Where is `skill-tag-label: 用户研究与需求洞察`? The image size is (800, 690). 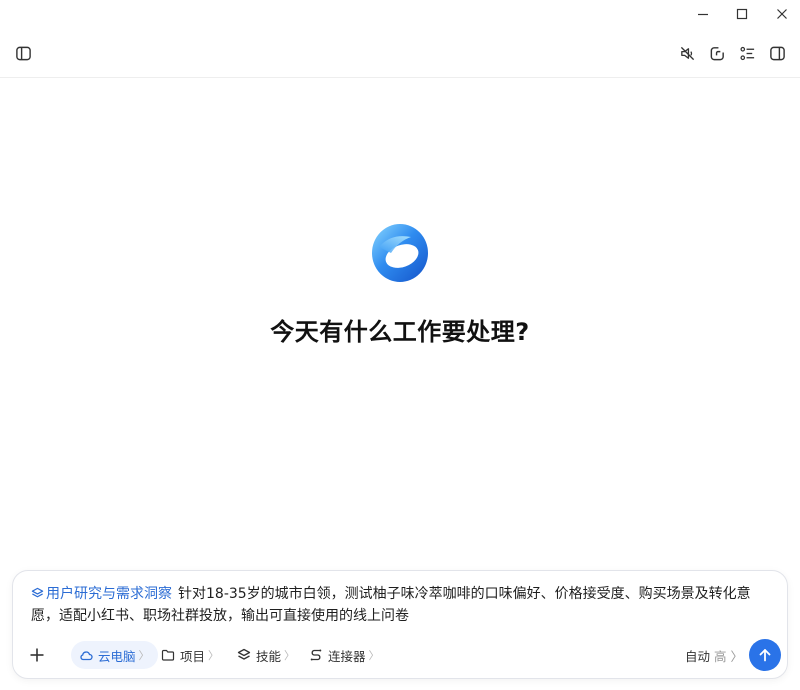
skill-tag-label: 用户研究与需求洞察 is located at coordinates (109, 594).